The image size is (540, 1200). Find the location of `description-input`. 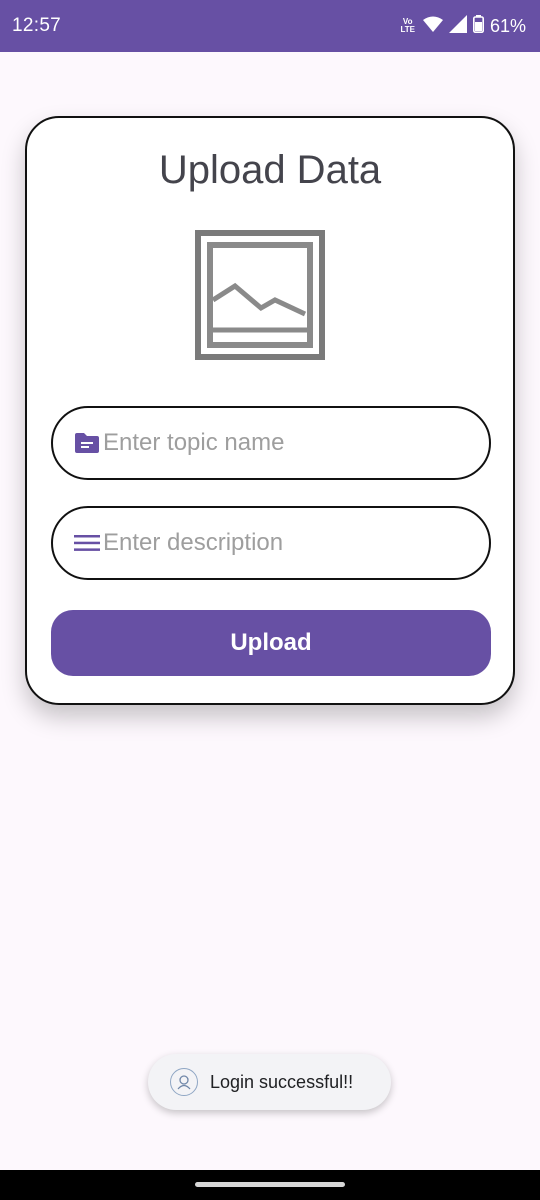

description-input is located at coordinates (281, 543).